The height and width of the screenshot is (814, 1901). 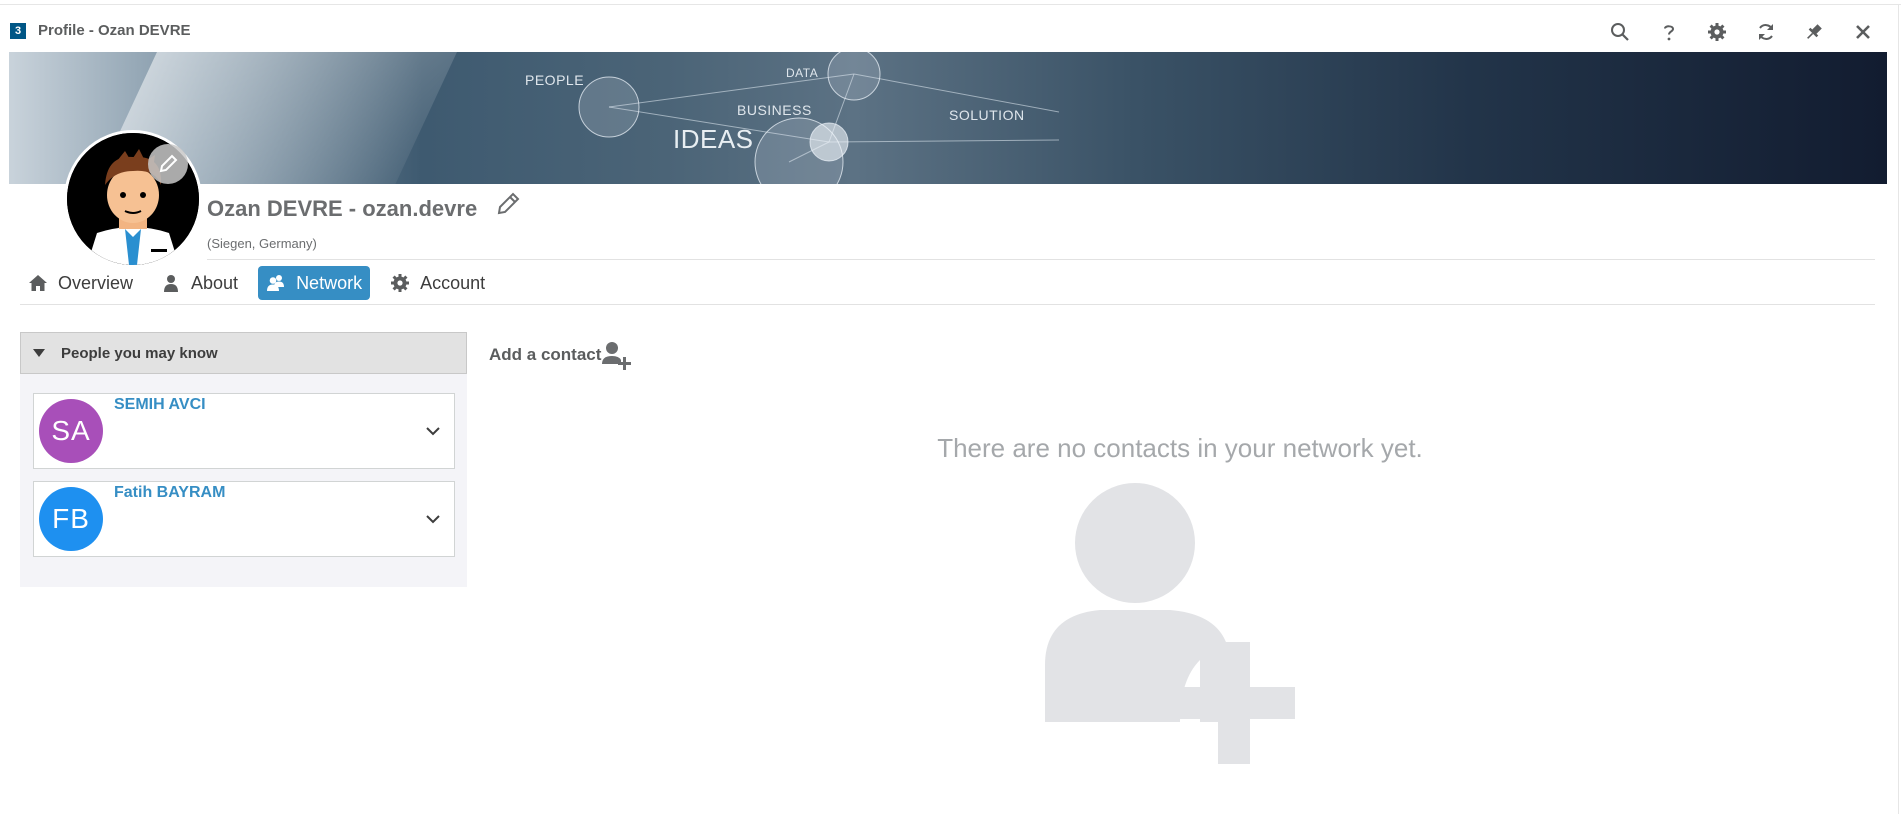 I want to click on add-user-illustration-icon, so click(x=1170, y=623).